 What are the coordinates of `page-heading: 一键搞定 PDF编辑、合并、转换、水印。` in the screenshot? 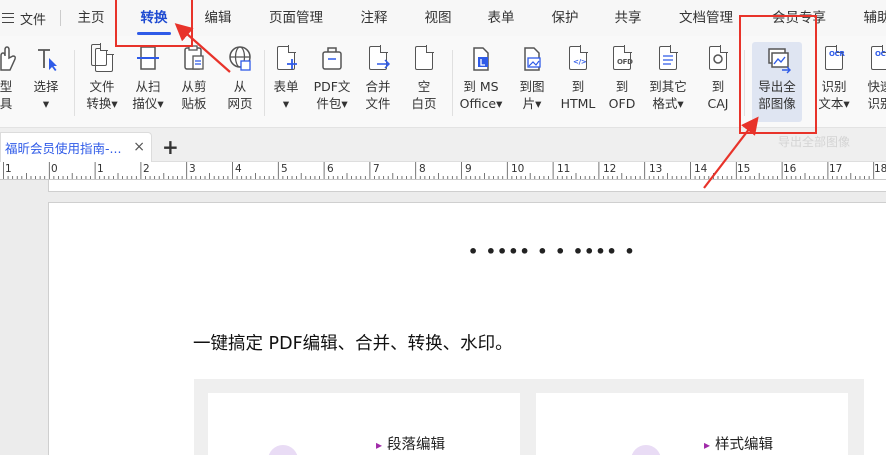 It's located at (353, 344).